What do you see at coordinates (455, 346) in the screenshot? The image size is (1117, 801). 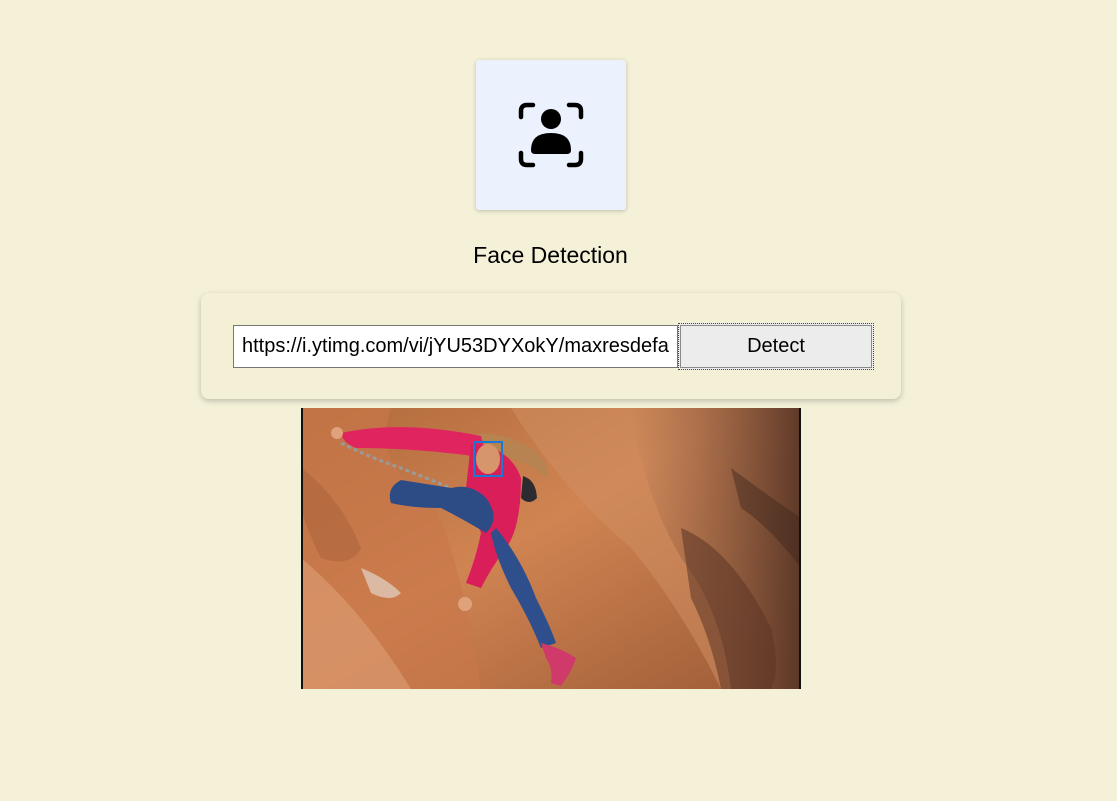 I see `image-url-input` at bounding box center [455, 346].